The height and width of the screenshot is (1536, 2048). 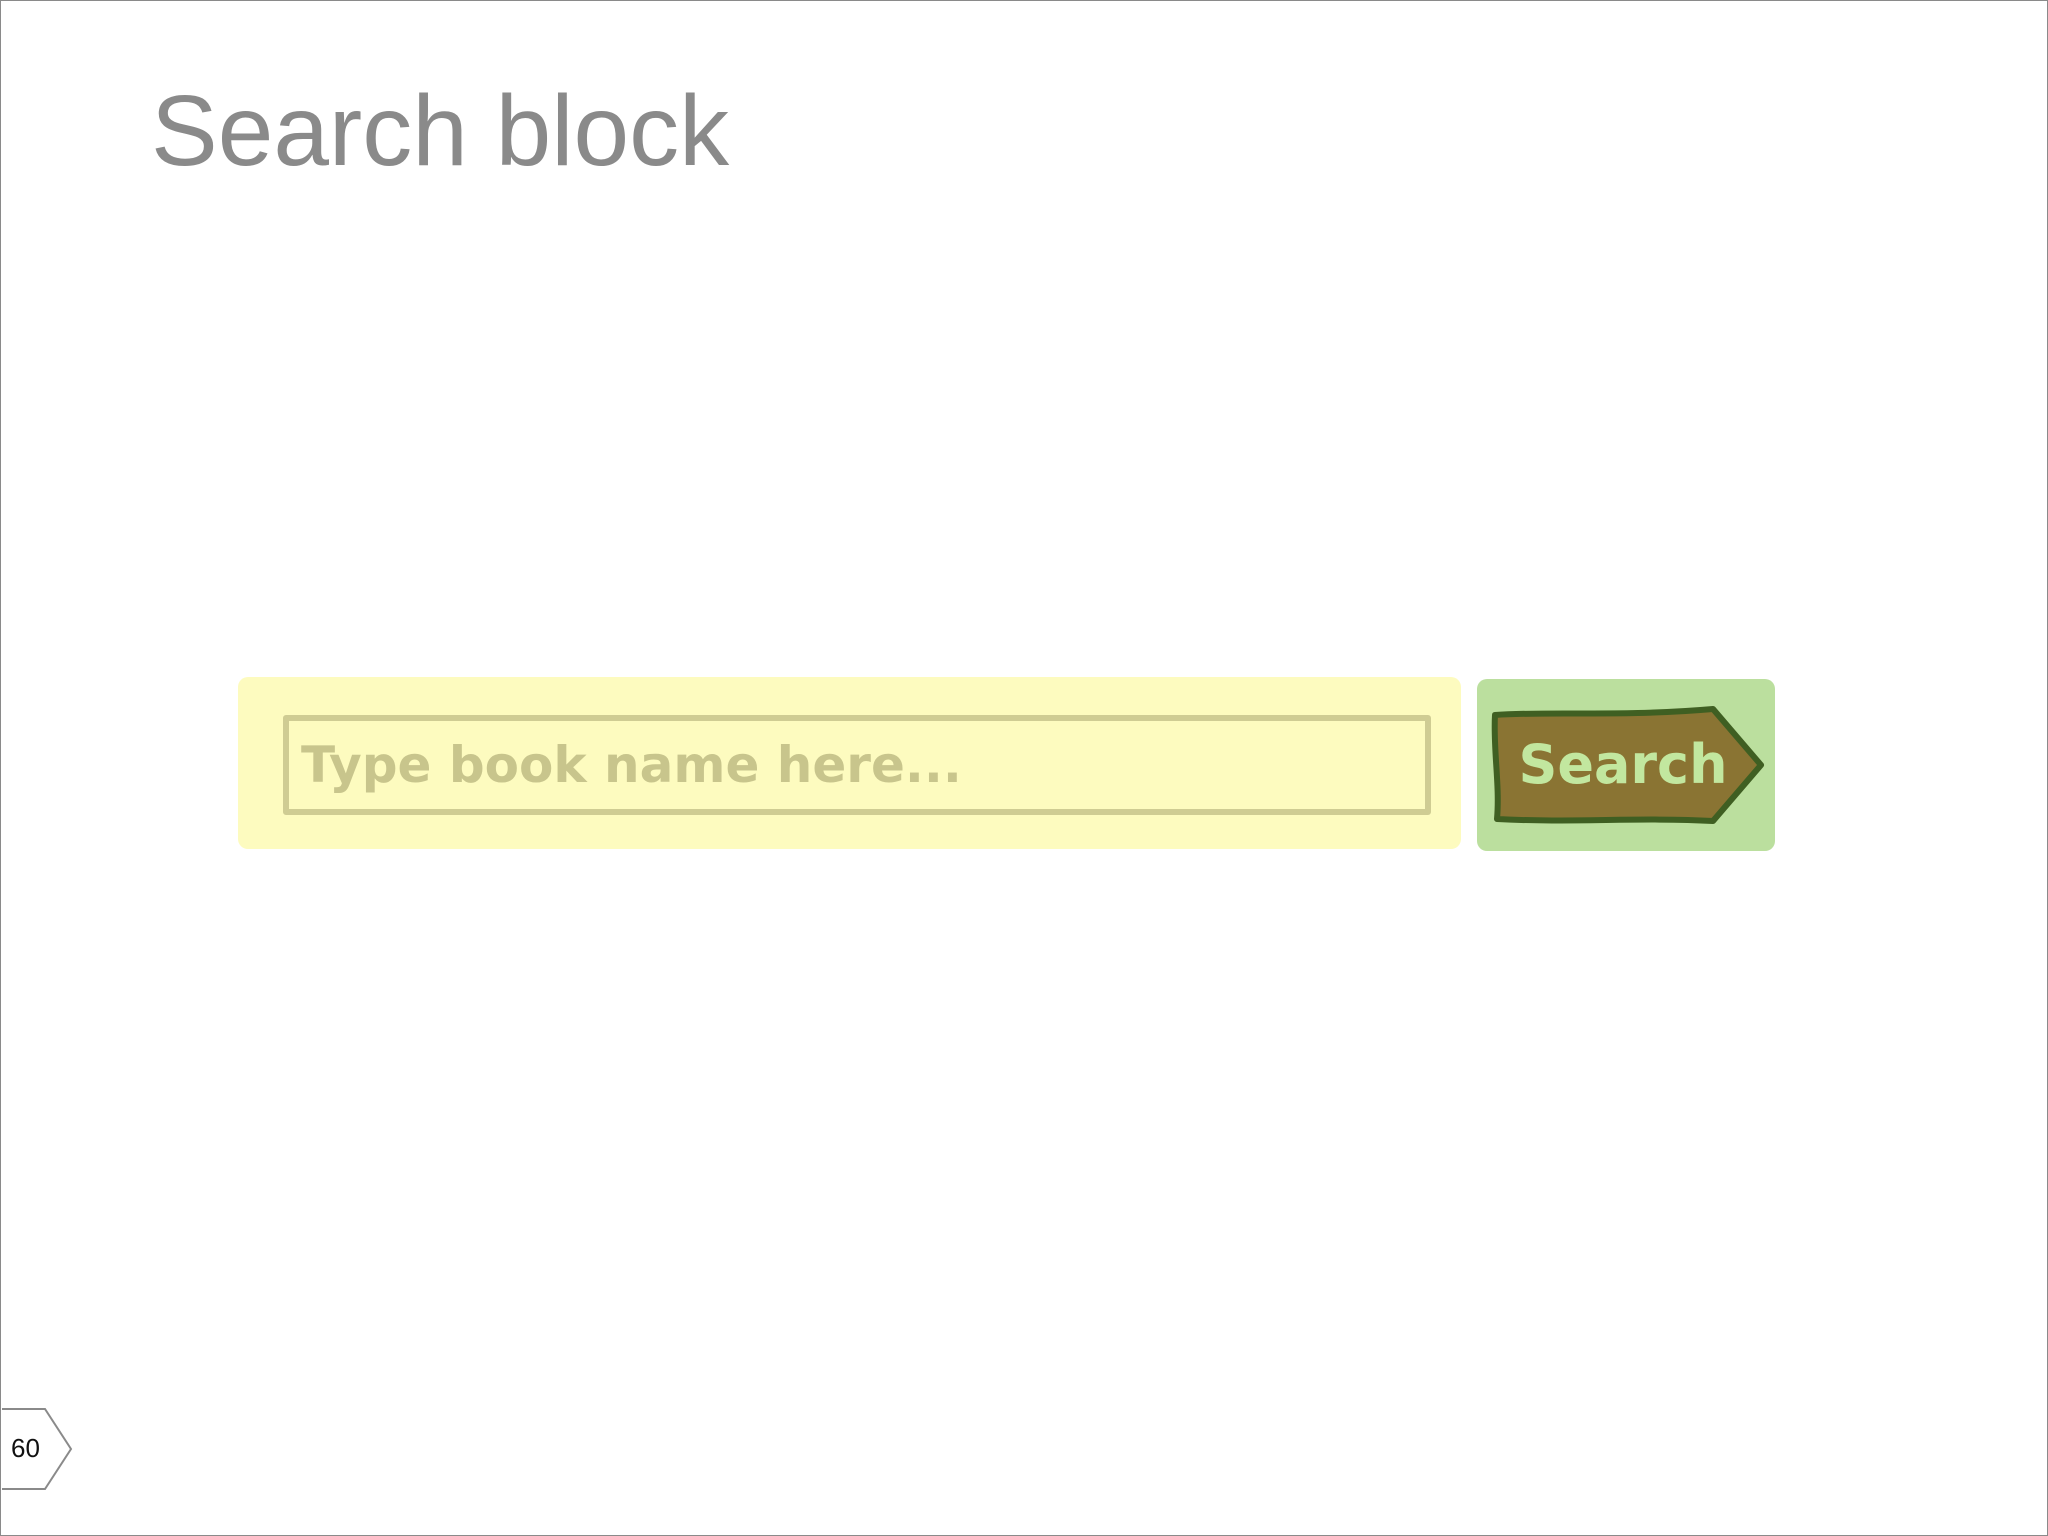 I want to click on search-button-label: Search, so click(x=1623, y=764).